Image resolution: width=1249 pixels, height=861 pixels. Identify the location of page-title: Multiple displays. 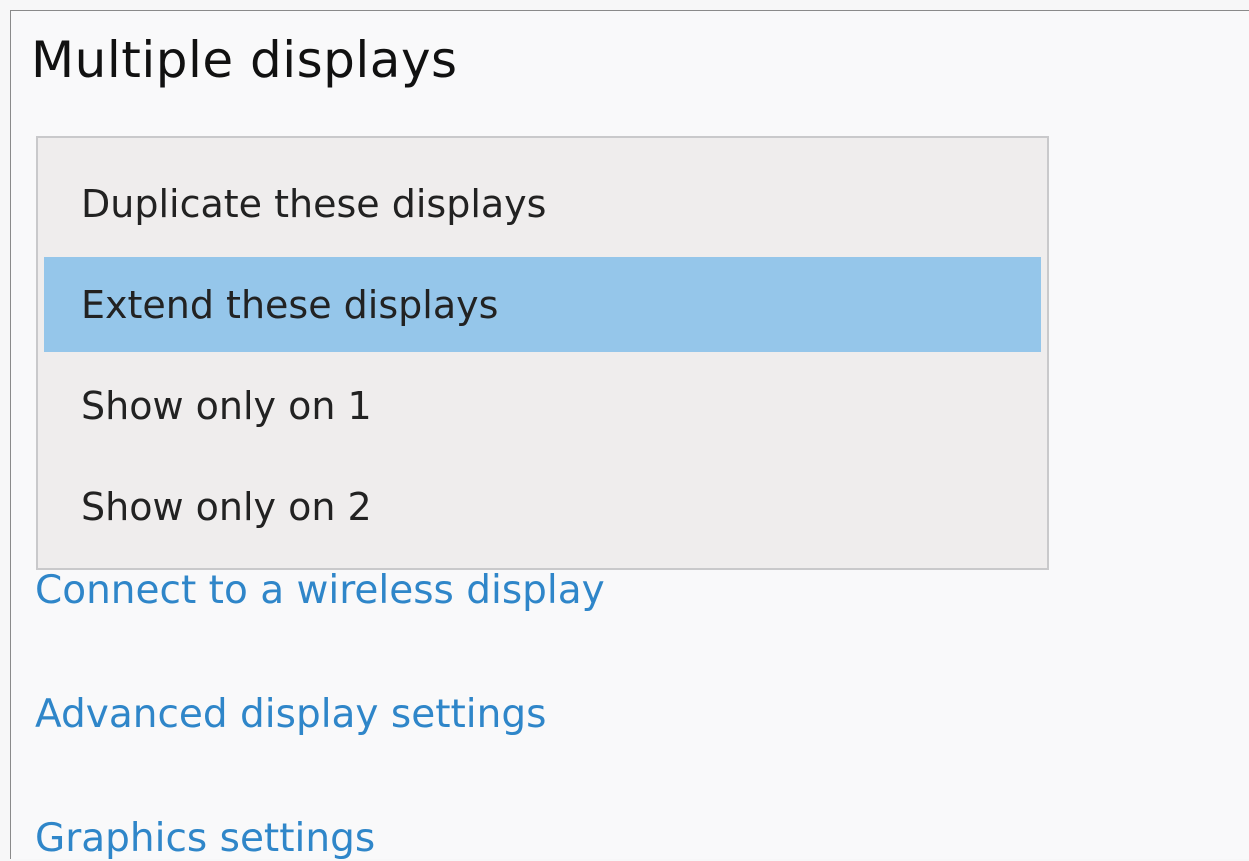
(244, 60).